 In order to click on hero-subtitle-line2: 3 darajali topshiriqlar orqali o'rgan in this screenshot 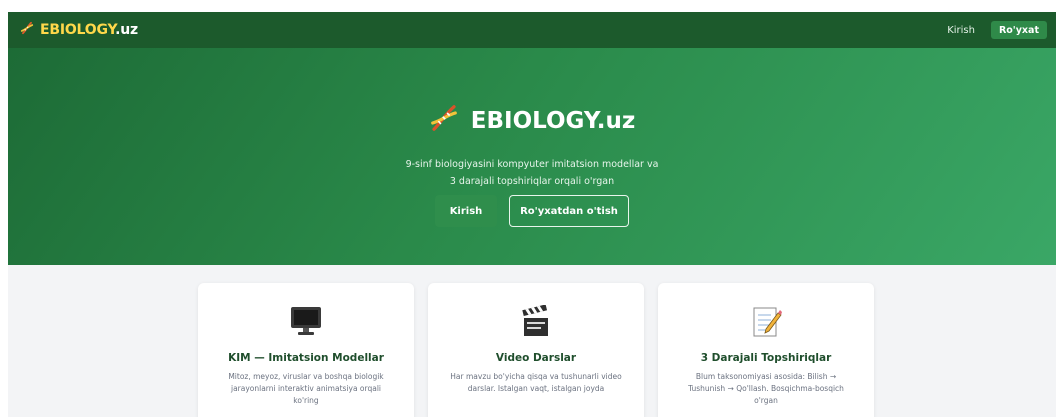, I will do `click(532, 181)`.